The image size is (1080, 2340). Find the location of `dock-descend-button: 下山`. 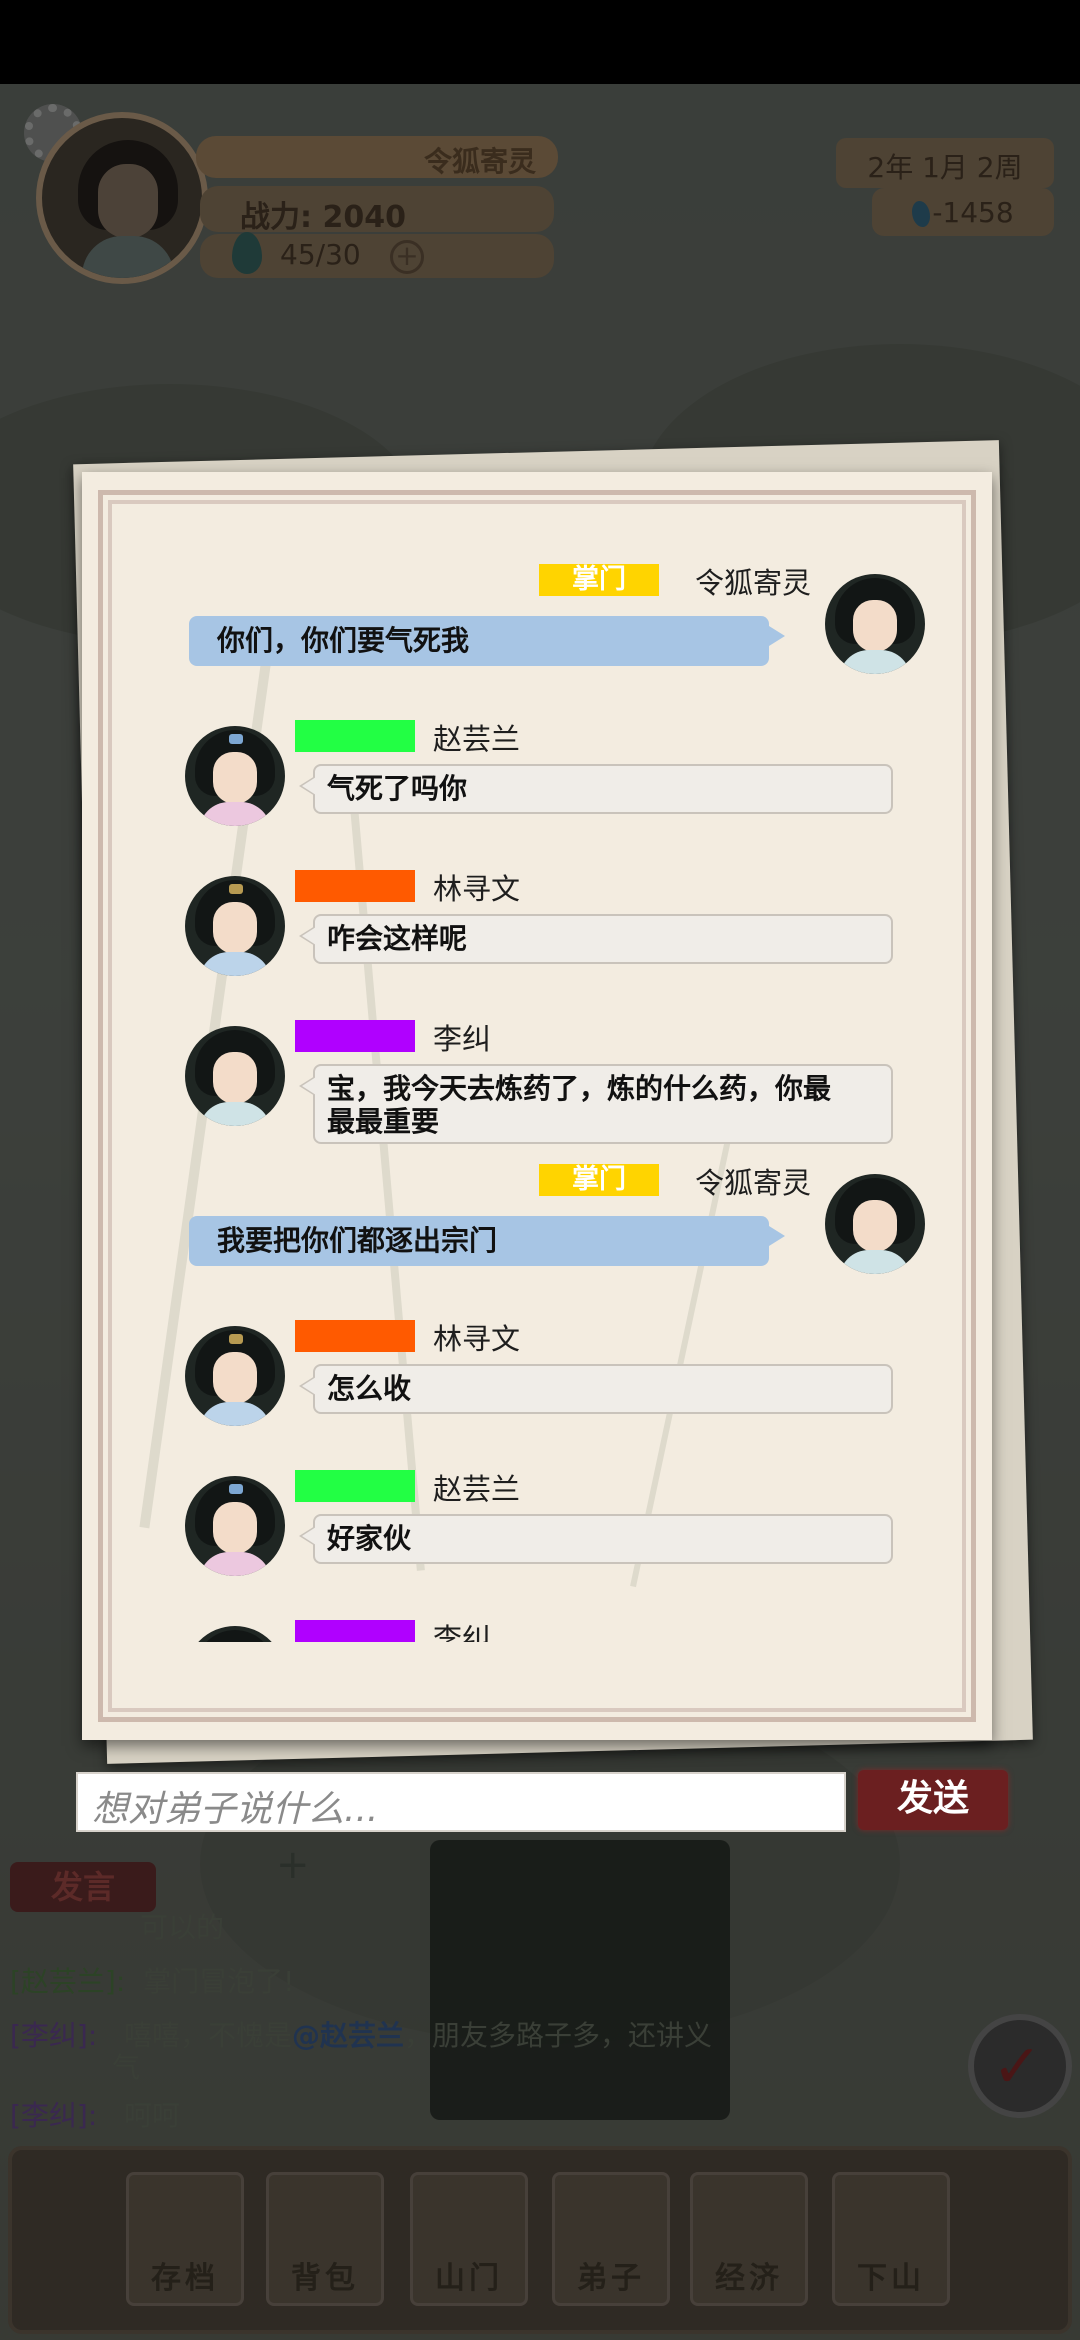

dock-descend-button: 下山 is located at coordinates (891, 2239).